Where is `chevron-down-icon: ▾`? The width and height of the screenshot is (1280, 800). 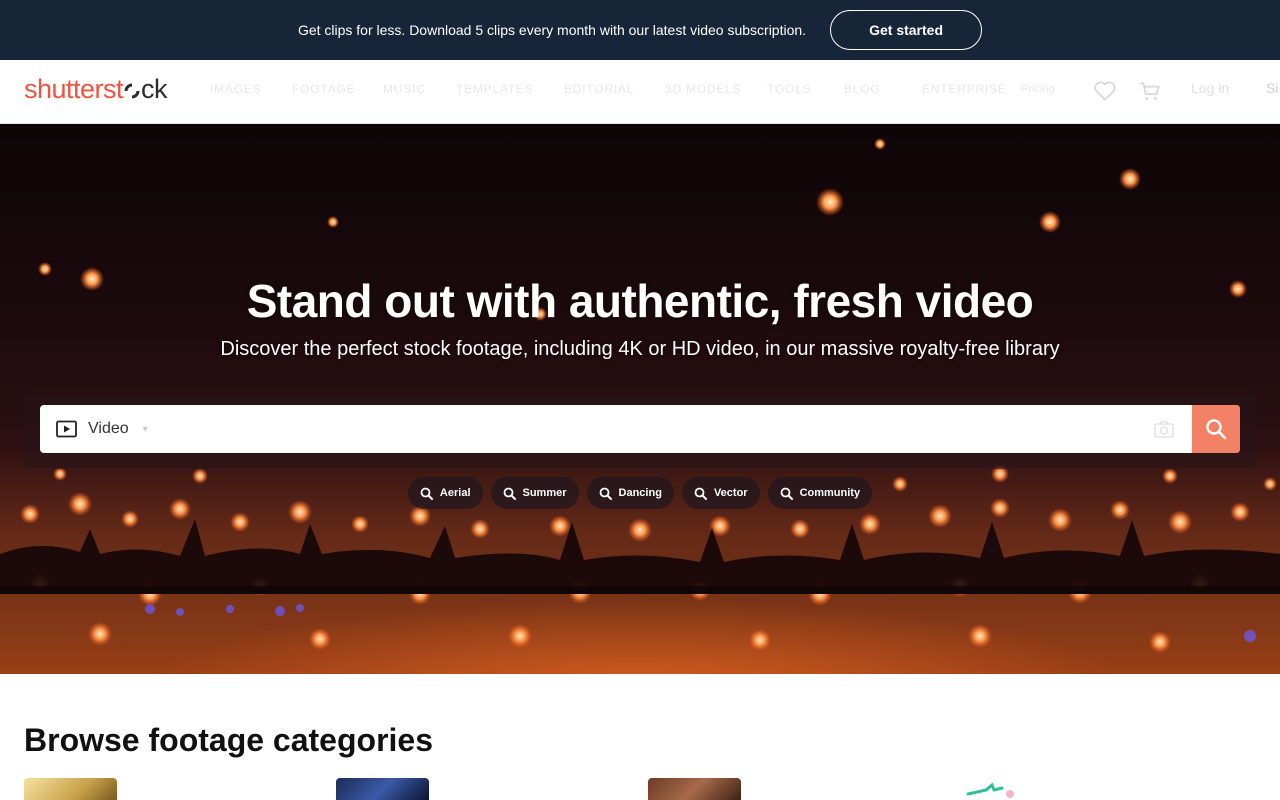 chevron-down-icon: ▾ is located at coordinates (145, 429).